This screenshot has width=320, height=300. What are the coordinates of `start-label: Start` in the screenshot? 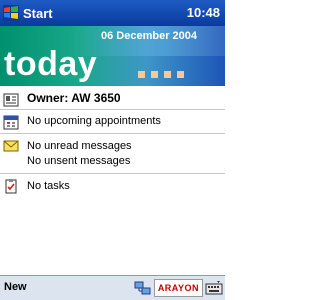 It's located at (38, 13).